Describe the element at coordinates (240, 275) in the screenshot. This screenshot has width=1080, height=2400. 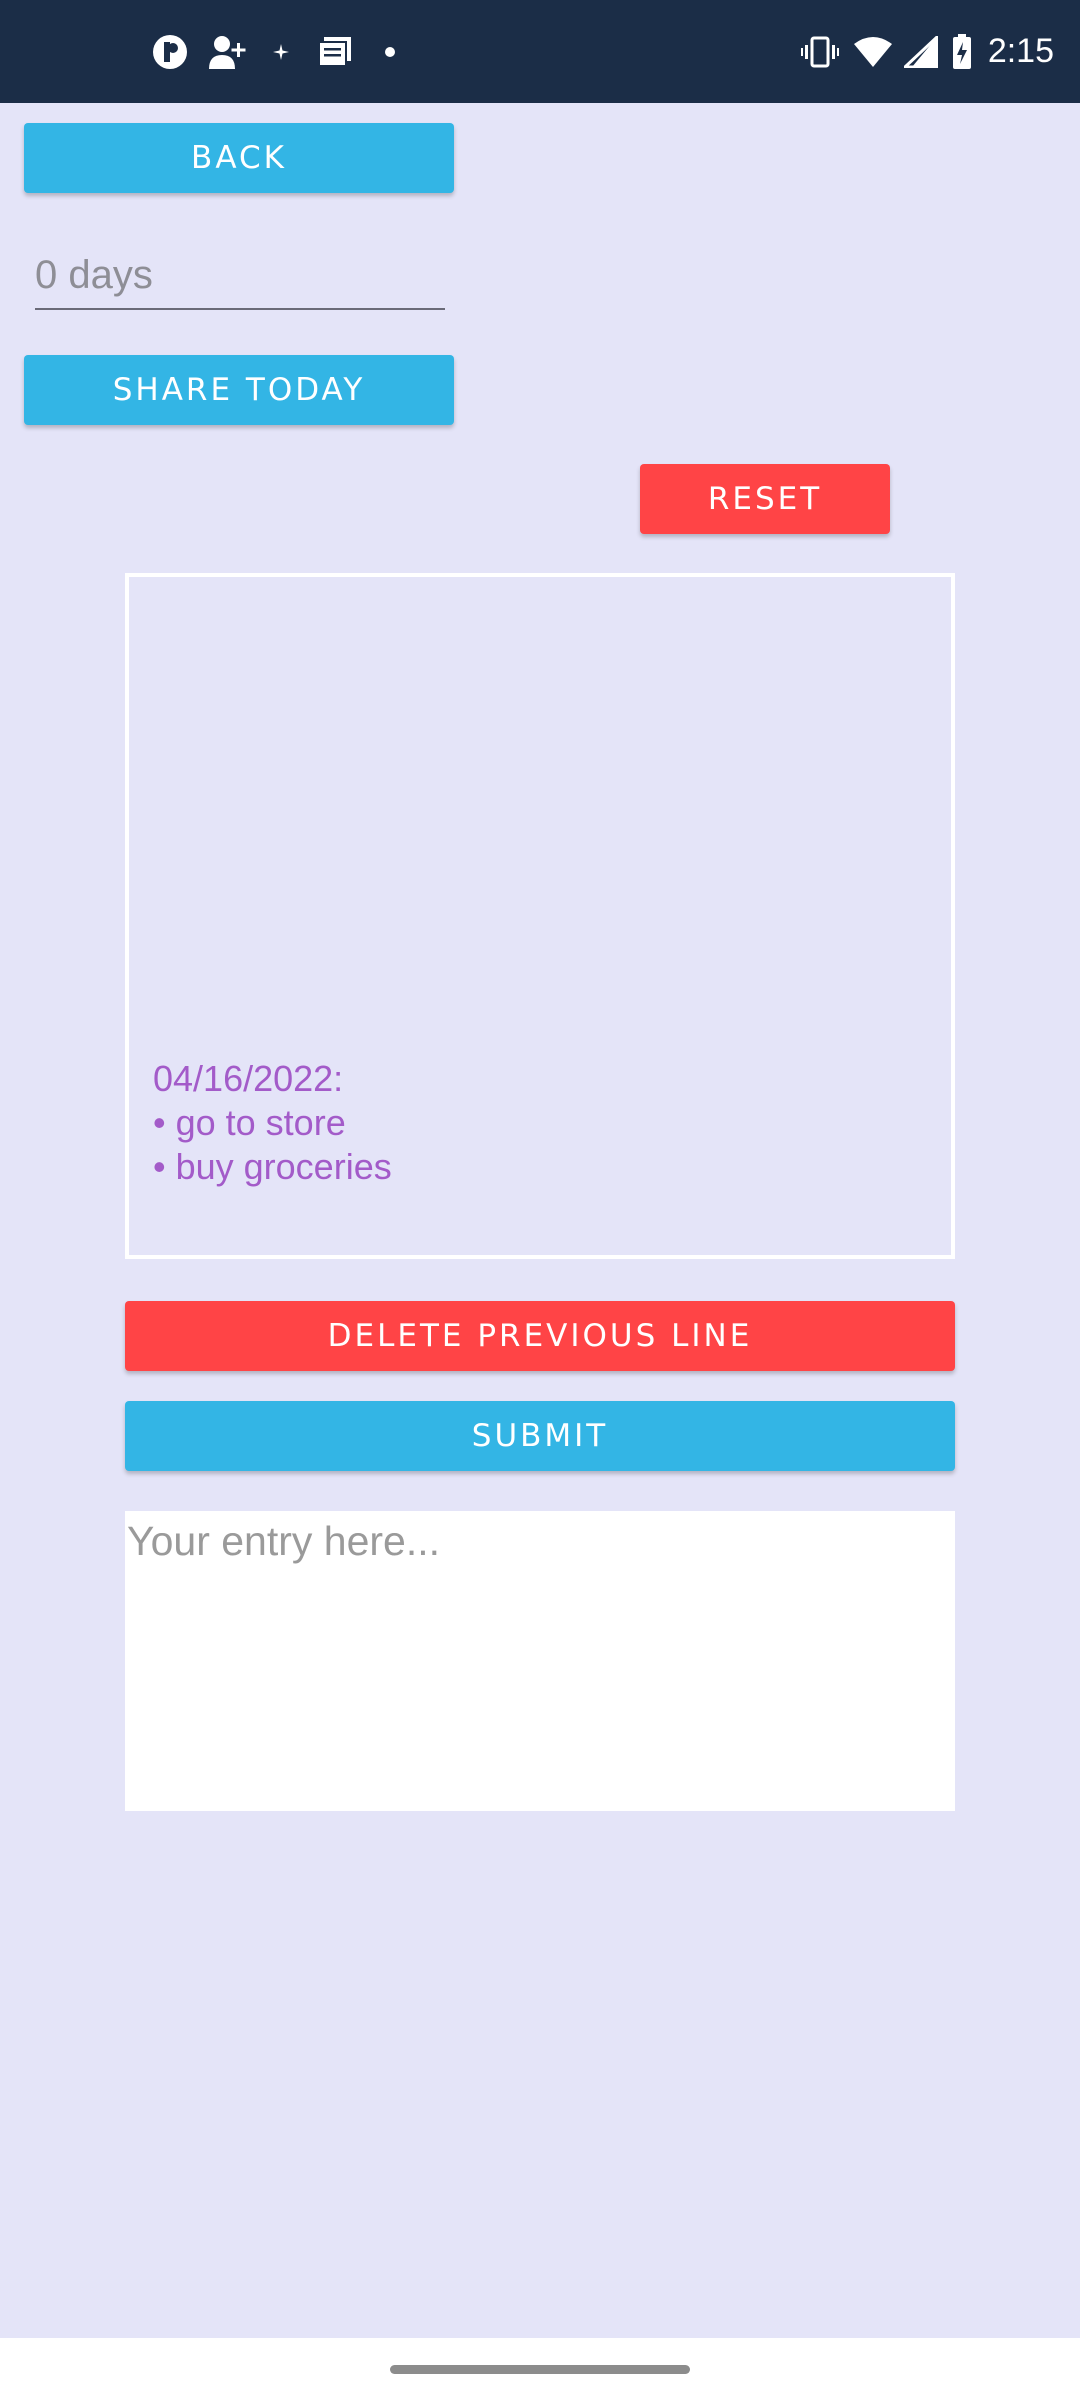
I see `days-field: 0 days` at that location.